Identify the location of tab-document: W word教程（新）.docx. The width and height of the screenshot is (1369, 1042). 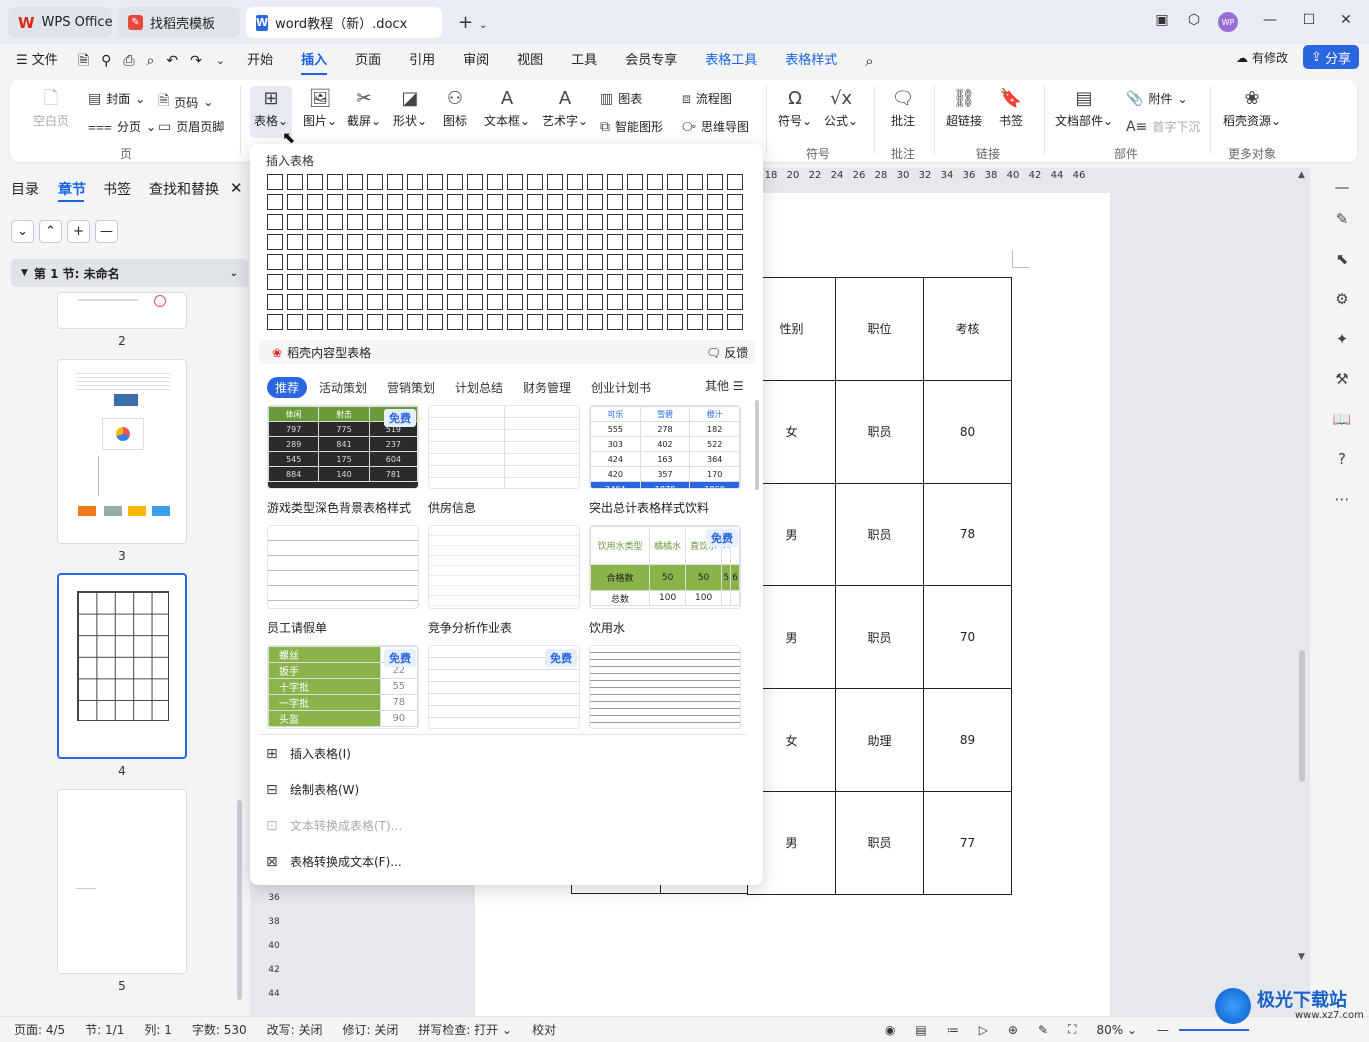
(344, 22).